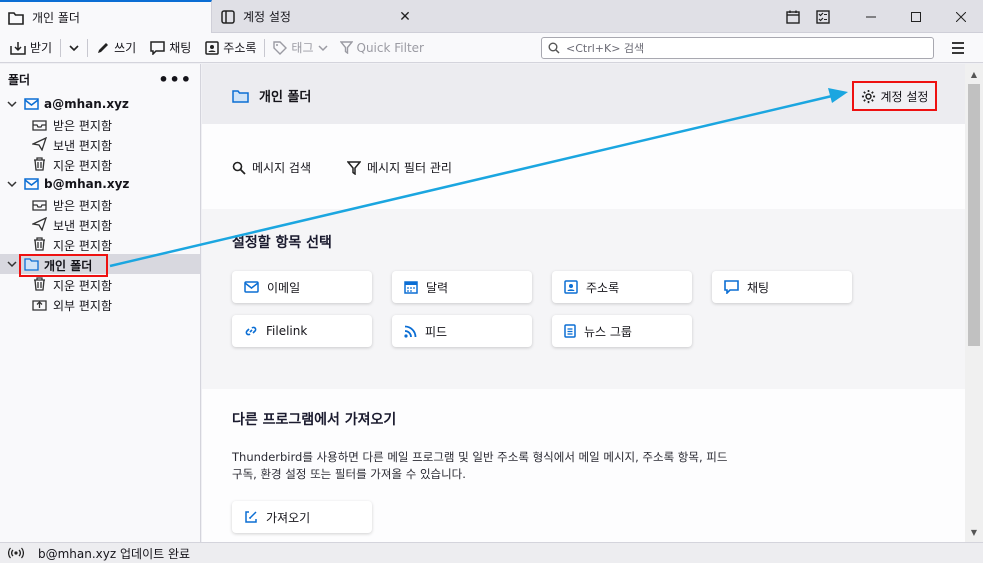  What do you see at coordinates (960, 16) in the screenshot?
I see `close-window-button` at bounding box center [960, 16].